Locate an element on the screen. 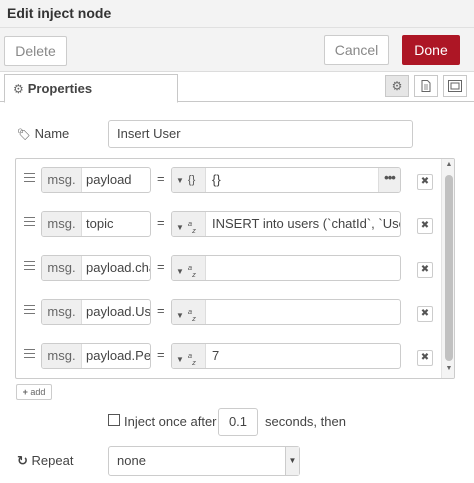 The image size is (474, 483). appearance-icon is located at coordinates (455, 86).